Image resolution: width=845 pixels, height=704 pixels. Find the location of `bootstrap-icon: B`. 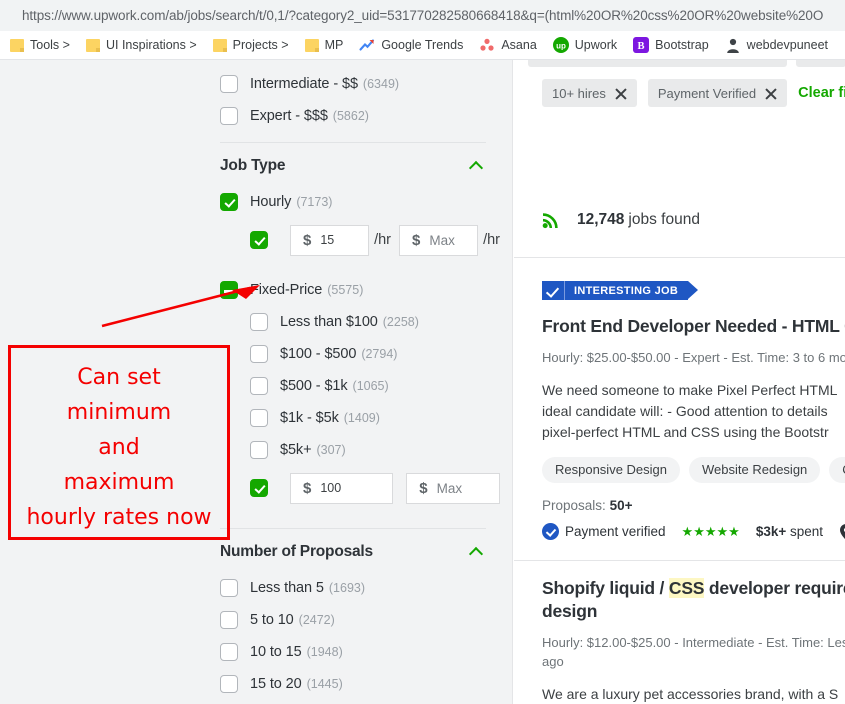

bootstrap-icon: B is located at coordinates (641, 45).